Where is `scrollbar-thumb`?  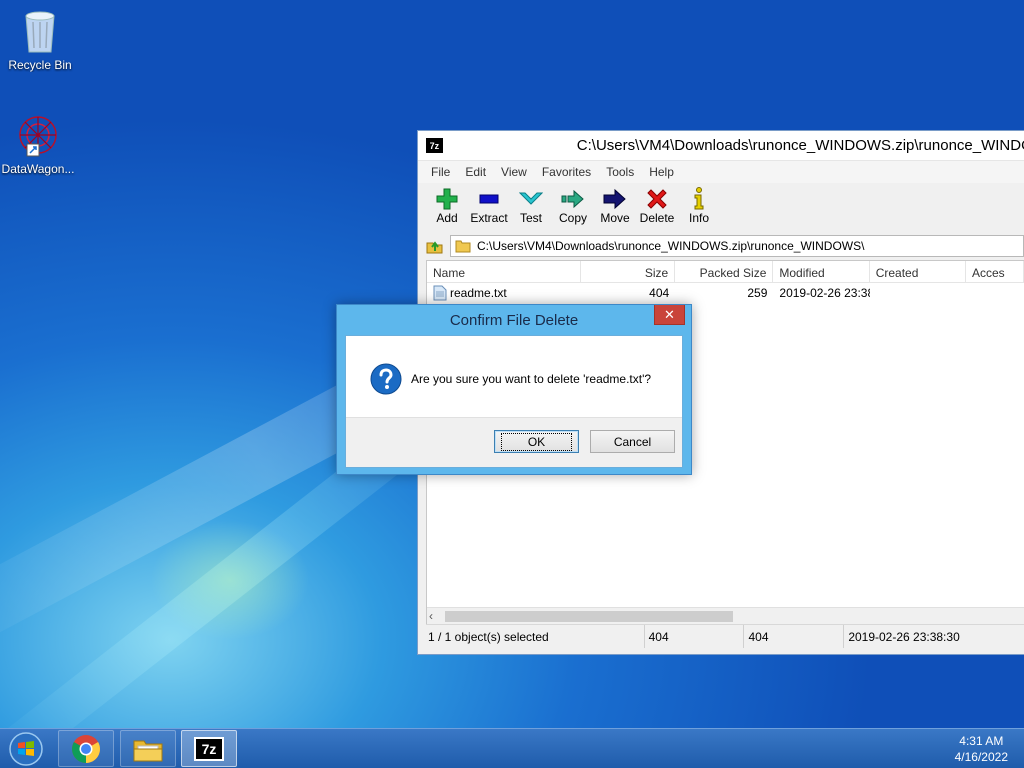 scrollbar-thumb is located at coordinates (589, 616).